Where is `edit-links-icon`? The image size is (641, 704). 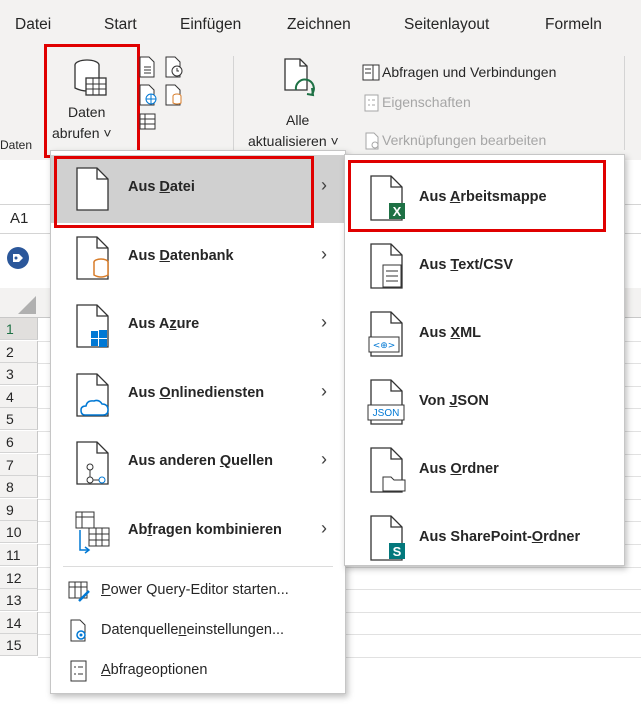 edit-links-icon is located at coordinates (372, 141).